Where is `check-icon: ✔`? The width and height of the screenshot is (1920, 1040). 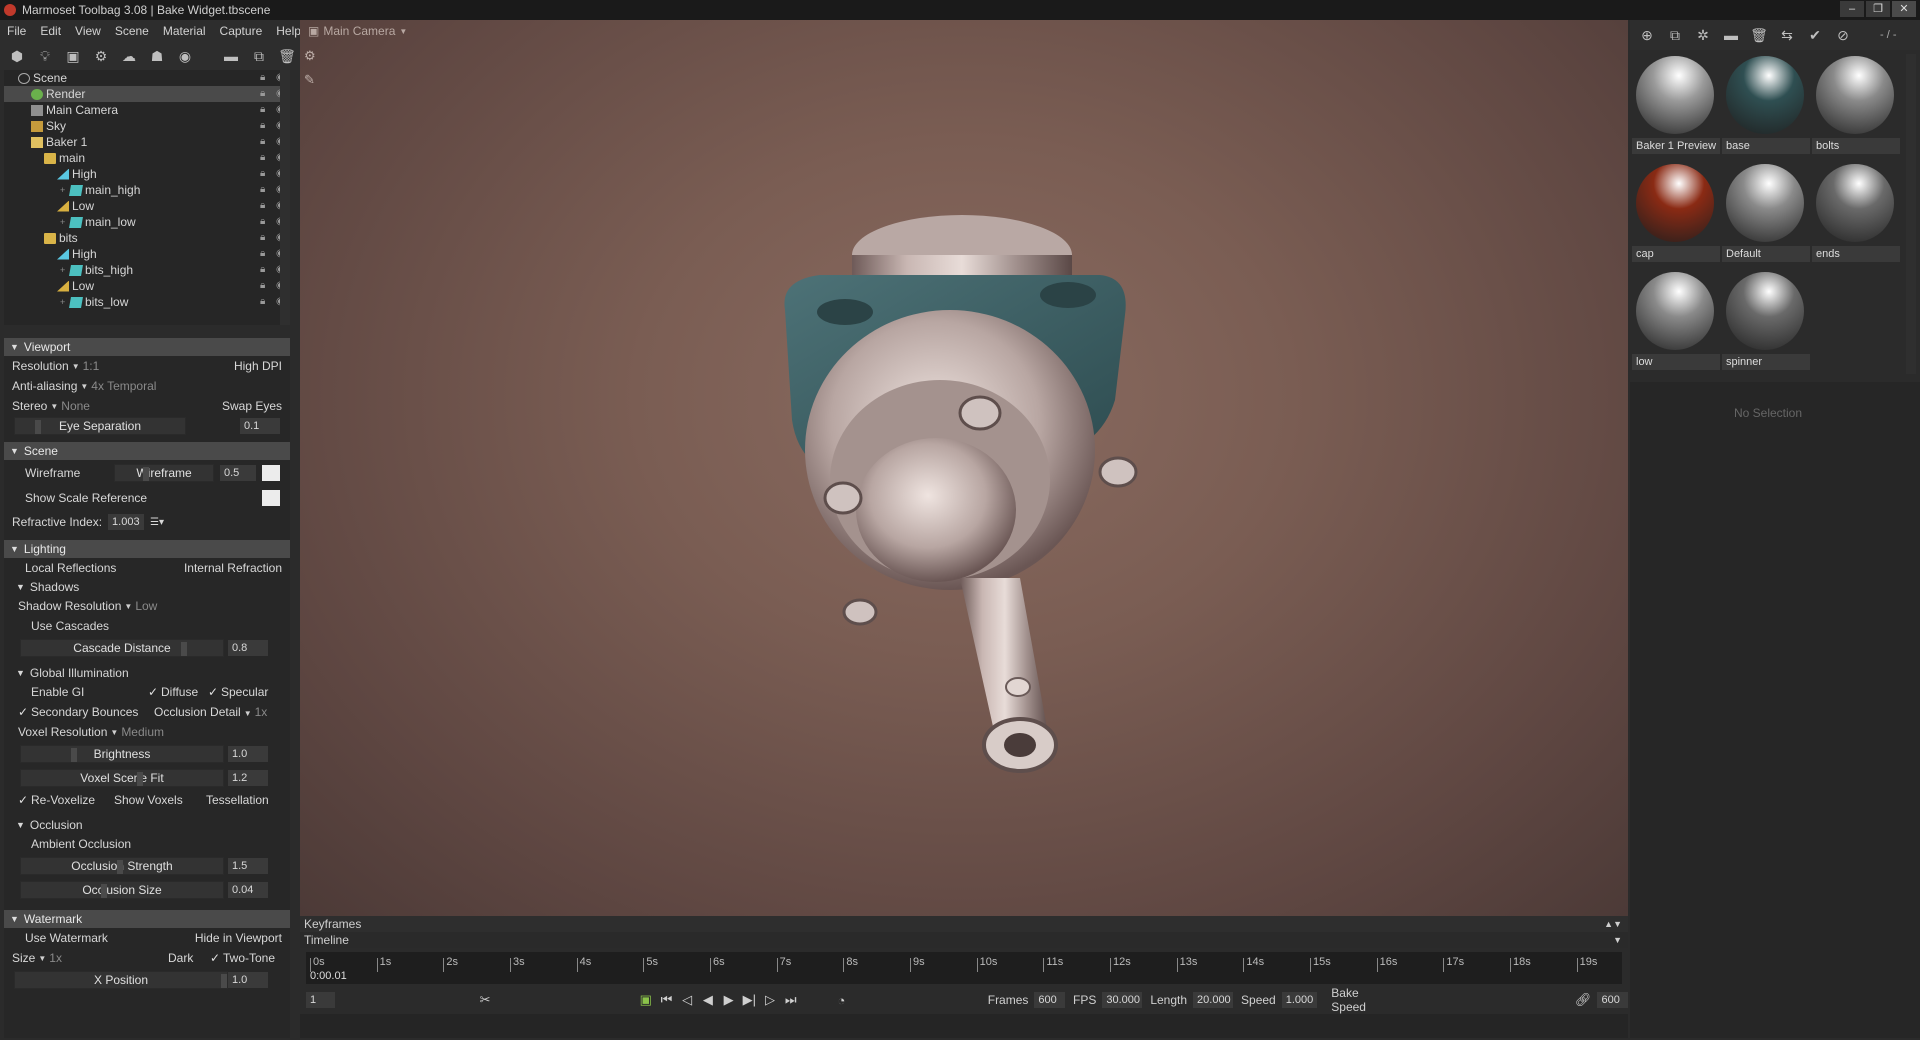 check-icon: ✔ is located at coordinates (1815, 35).